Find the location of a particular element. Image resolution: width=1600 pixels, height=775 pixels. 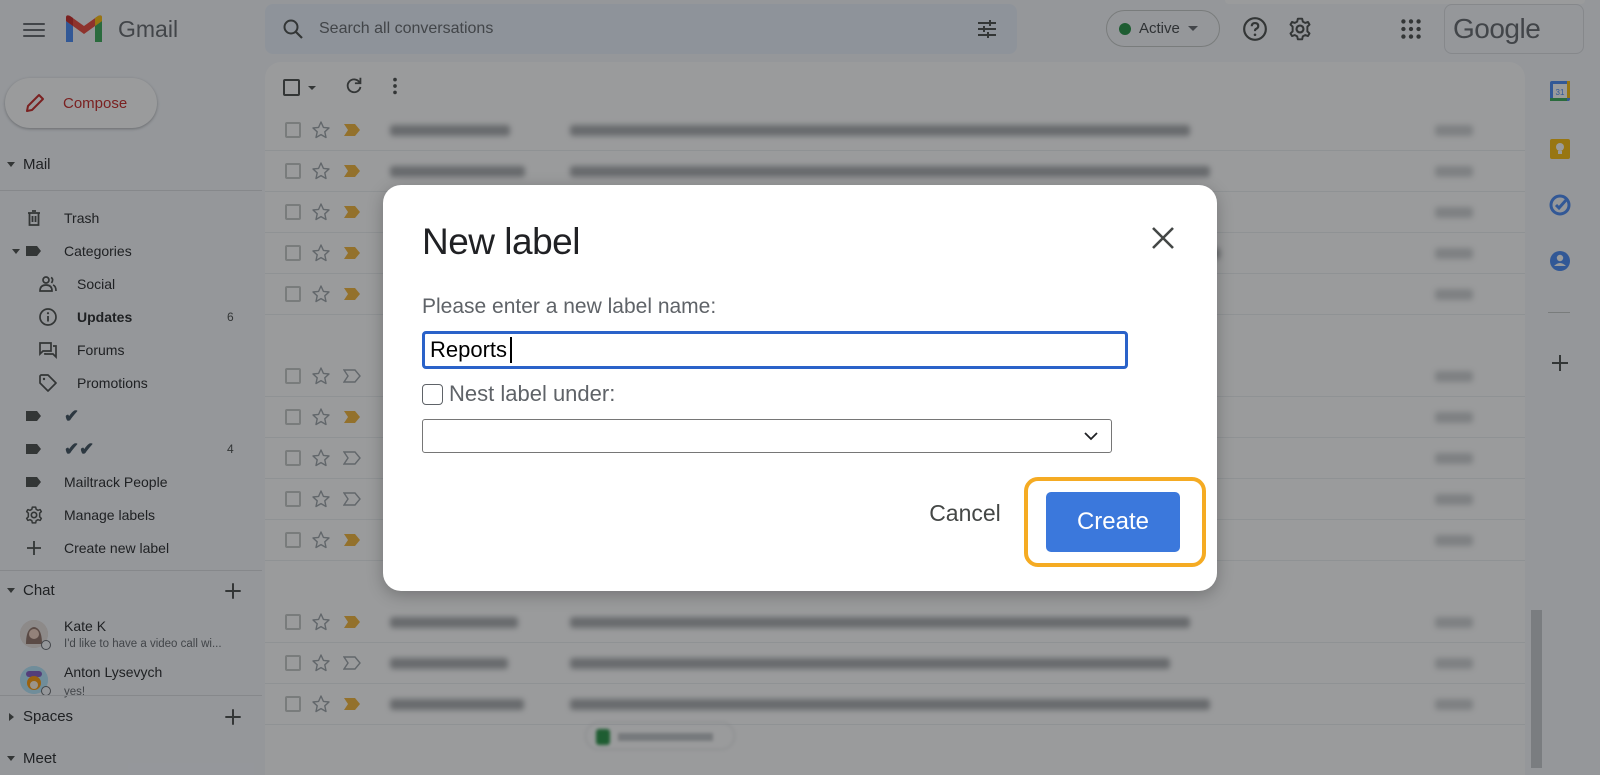

cancel-button: Cancel is located at coordinates (965, 513).